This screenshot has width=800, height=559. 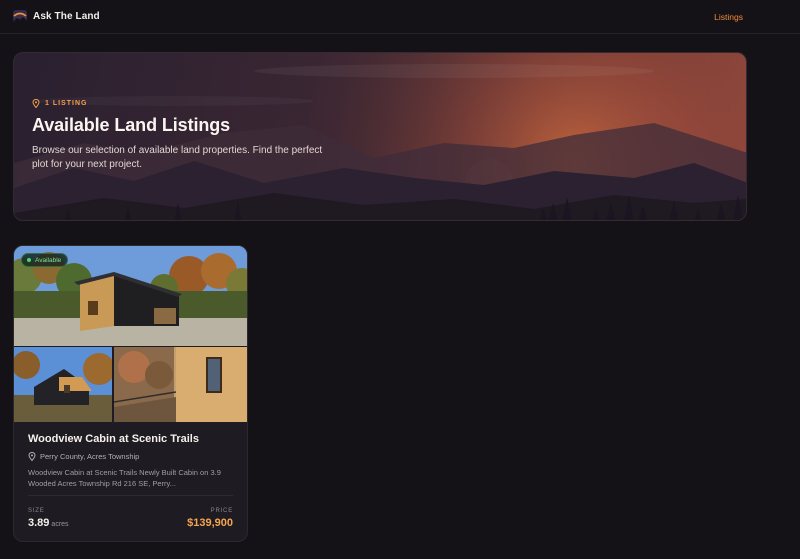 I want to click on listing-count-text: 1 LISTING, so click(x=66, y=103).